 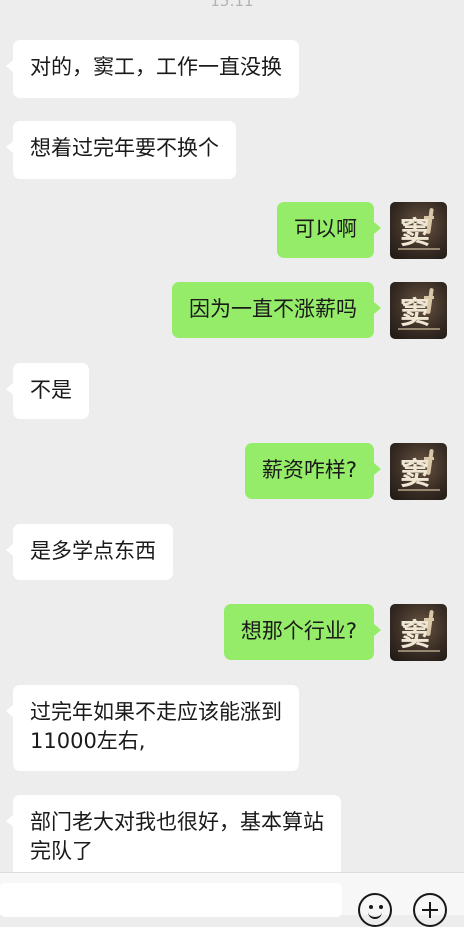 I want to click on outgoing-message-bubble: 想那个行业?, so click(x=302, y=632).